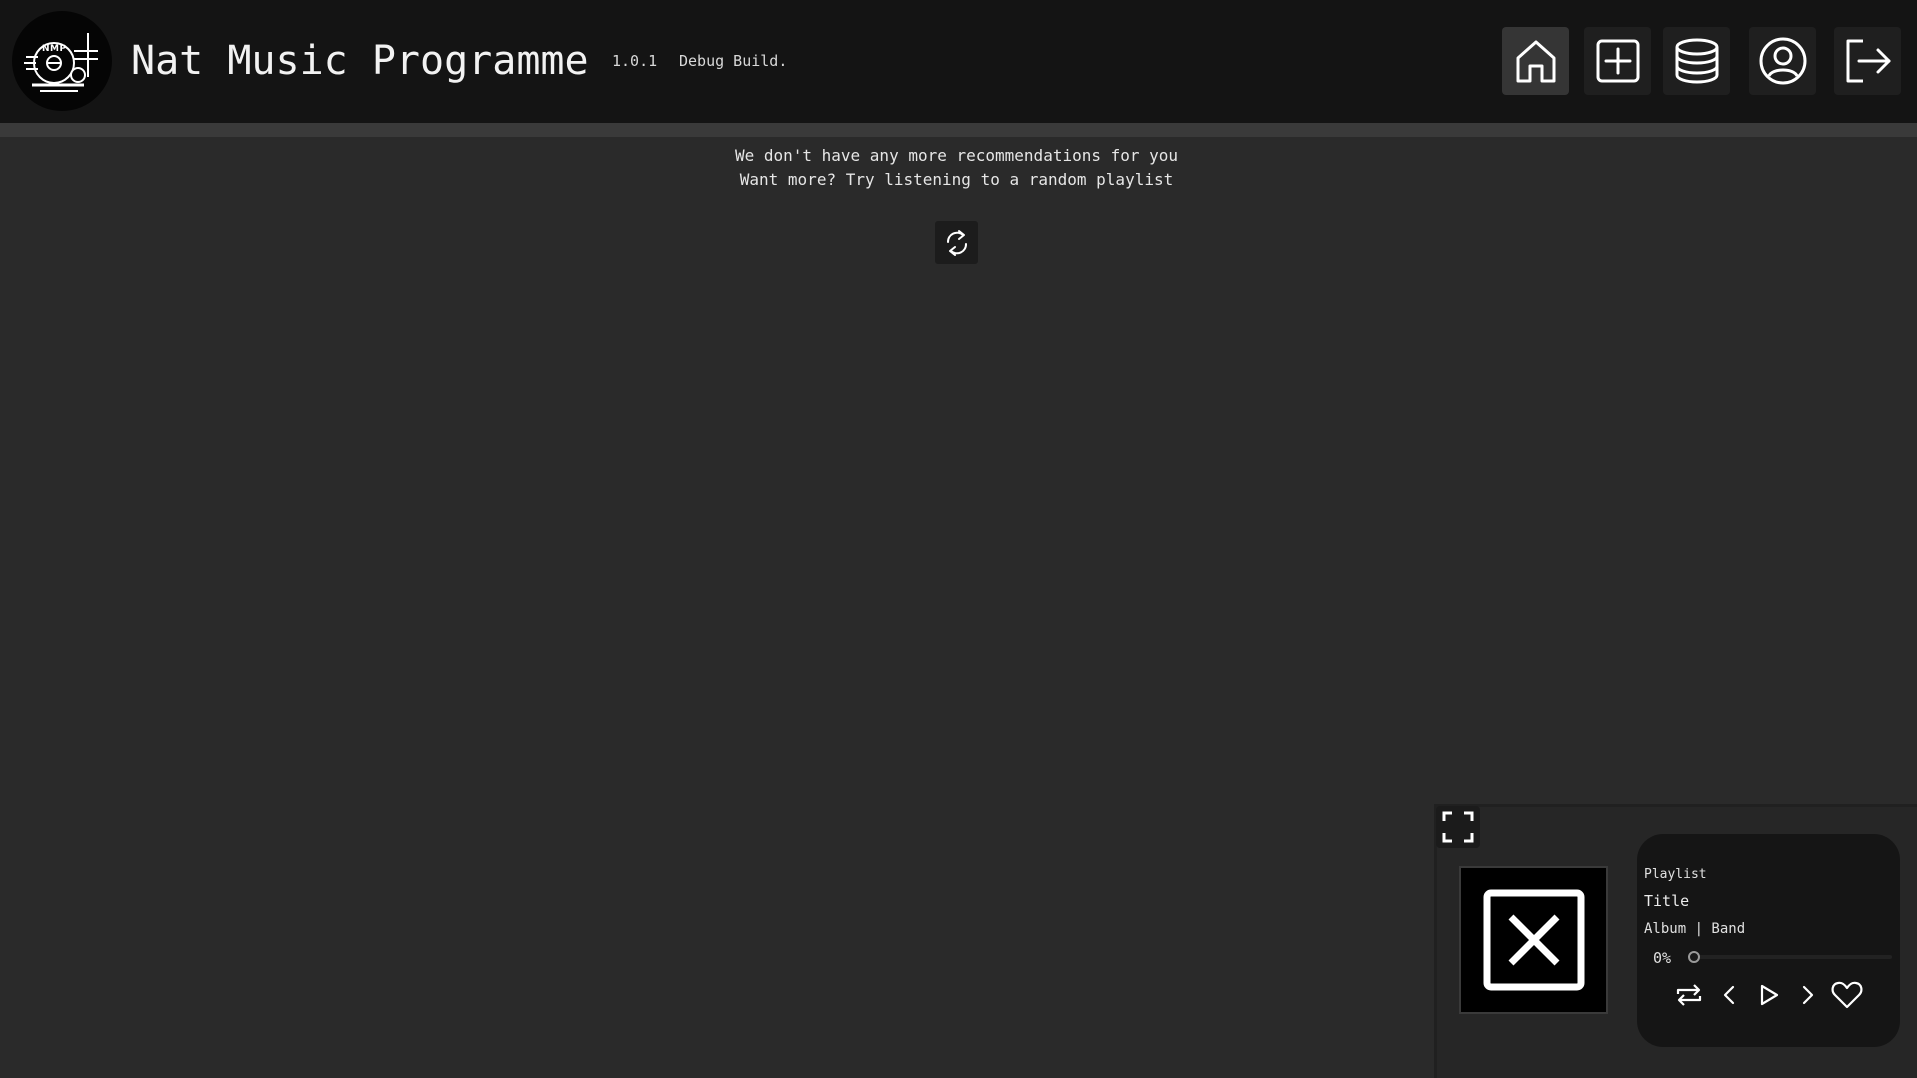 The height and width of the screenshot is (1078, 1917). I want to click on fullscreen-button, so click(1458, 827).